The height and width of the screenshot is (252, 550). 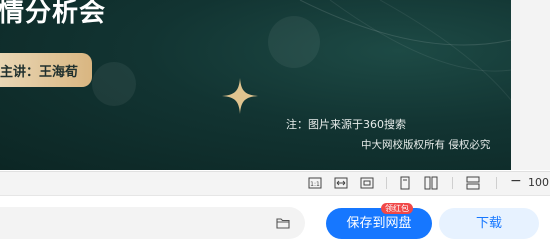 I want to click on slide-title: 情分析会, so click(x=53, y=14).